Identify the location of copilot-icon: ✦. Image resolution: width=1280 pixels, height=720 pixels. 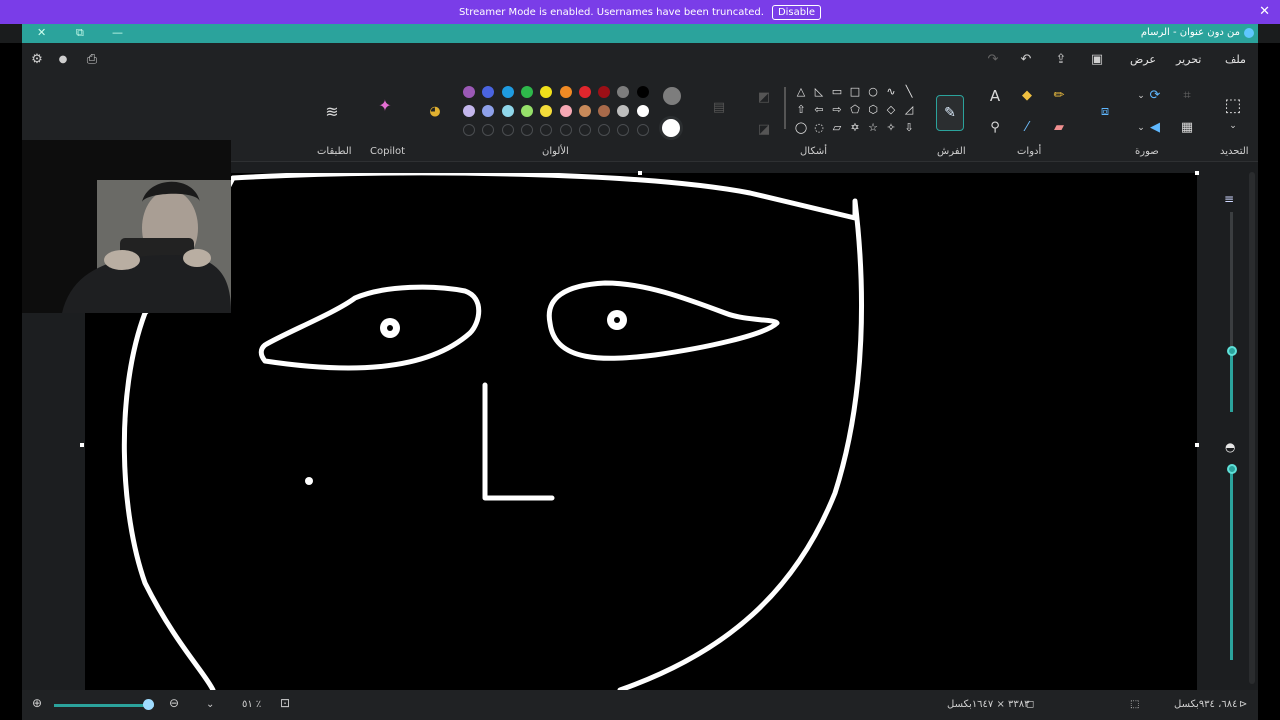
(385, 106).